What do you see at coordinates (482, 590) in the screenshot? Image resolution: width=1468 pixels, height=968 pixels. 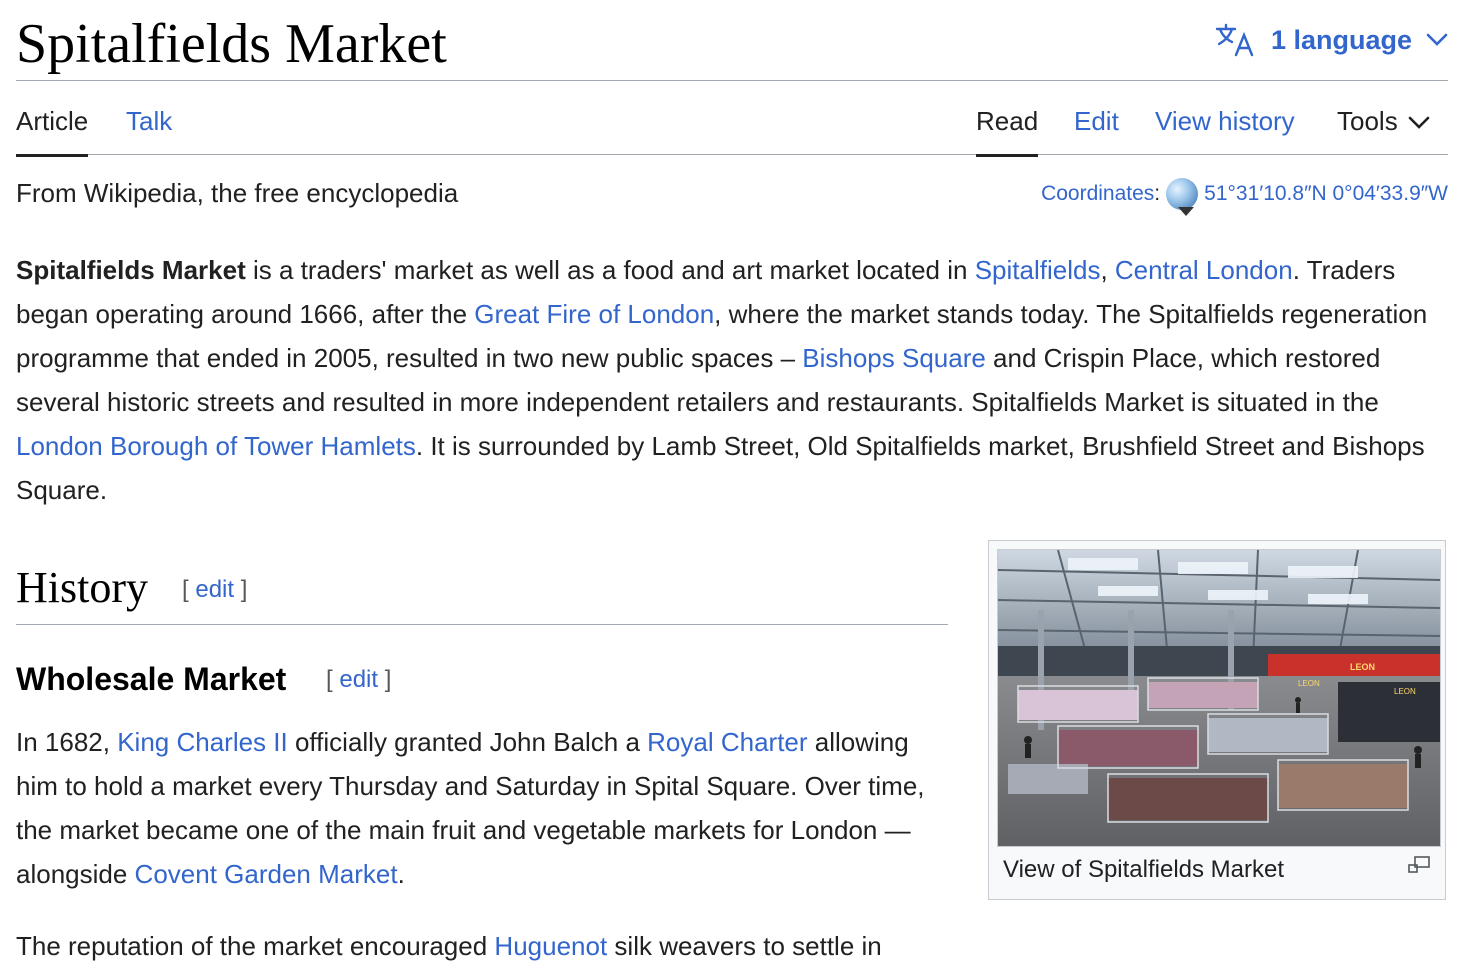 I see `section-history: History [ edit ]` at bounding box center [482, 590].